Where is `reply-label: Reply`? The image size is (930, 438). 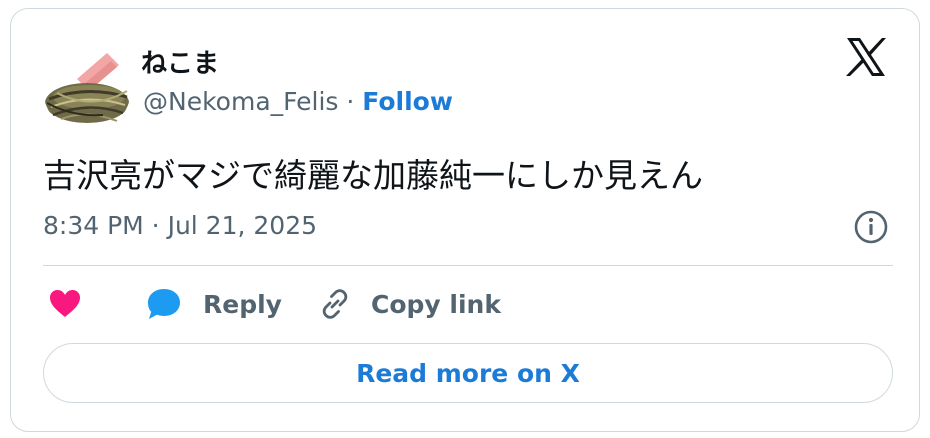 reply-label: Reply is located at coordinates (242, 304).